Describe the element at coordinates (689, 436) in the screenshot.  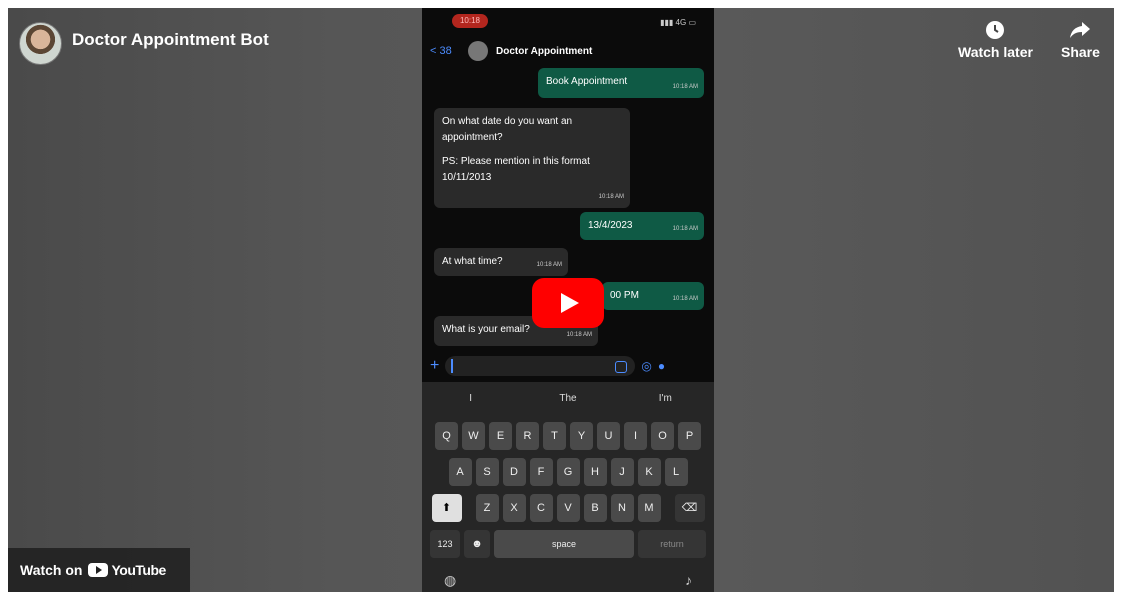
I see `key: P` at that location.